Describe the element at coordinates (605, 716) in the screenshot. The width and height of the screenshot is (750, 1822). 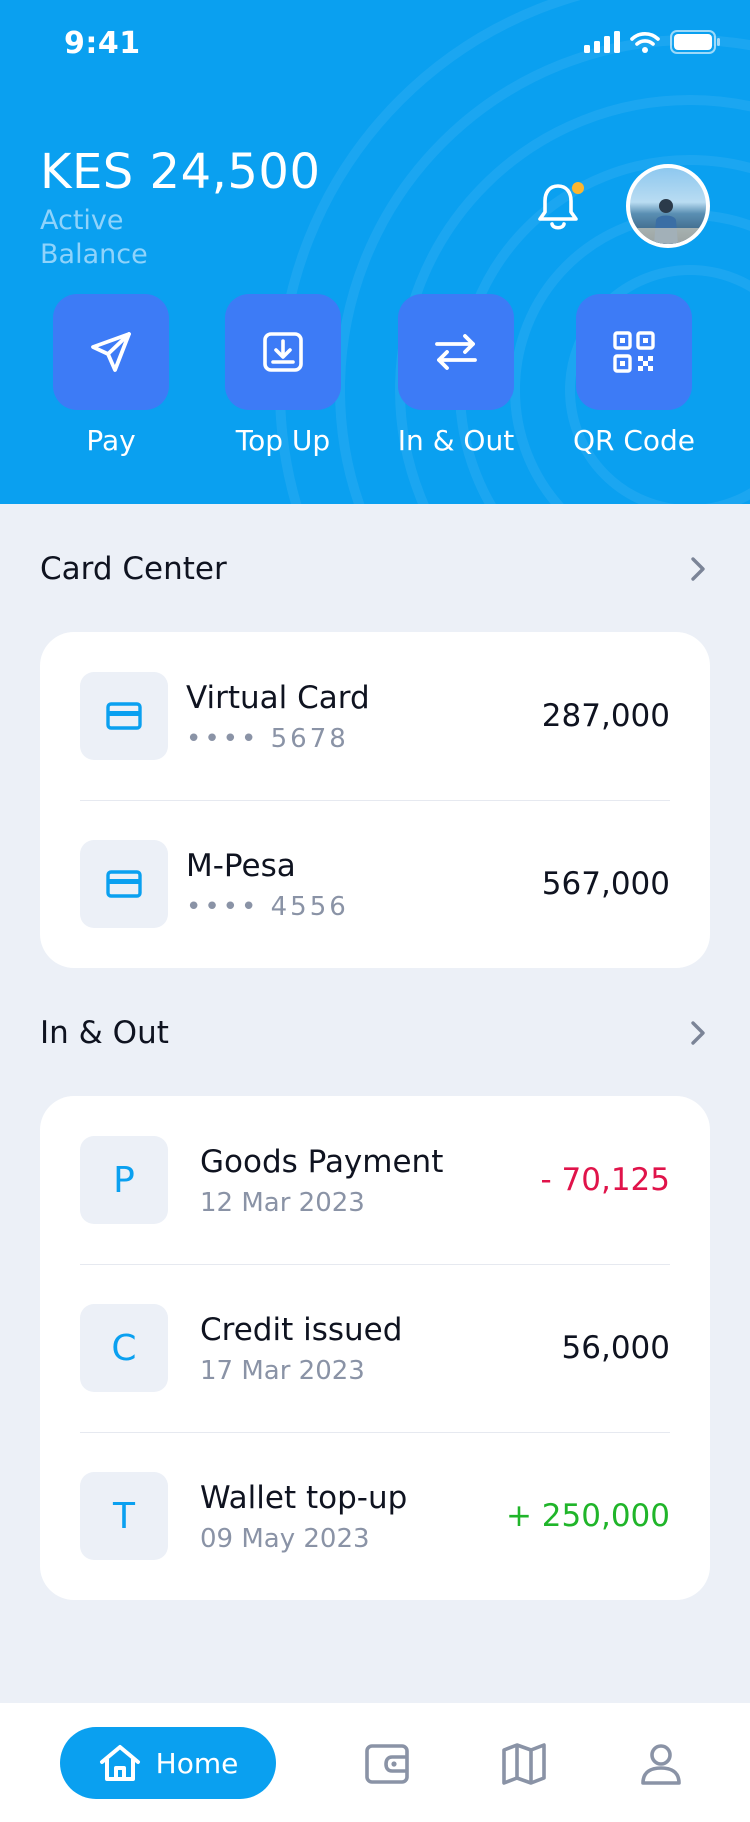
I see `card-balance: 287,000` at that location.